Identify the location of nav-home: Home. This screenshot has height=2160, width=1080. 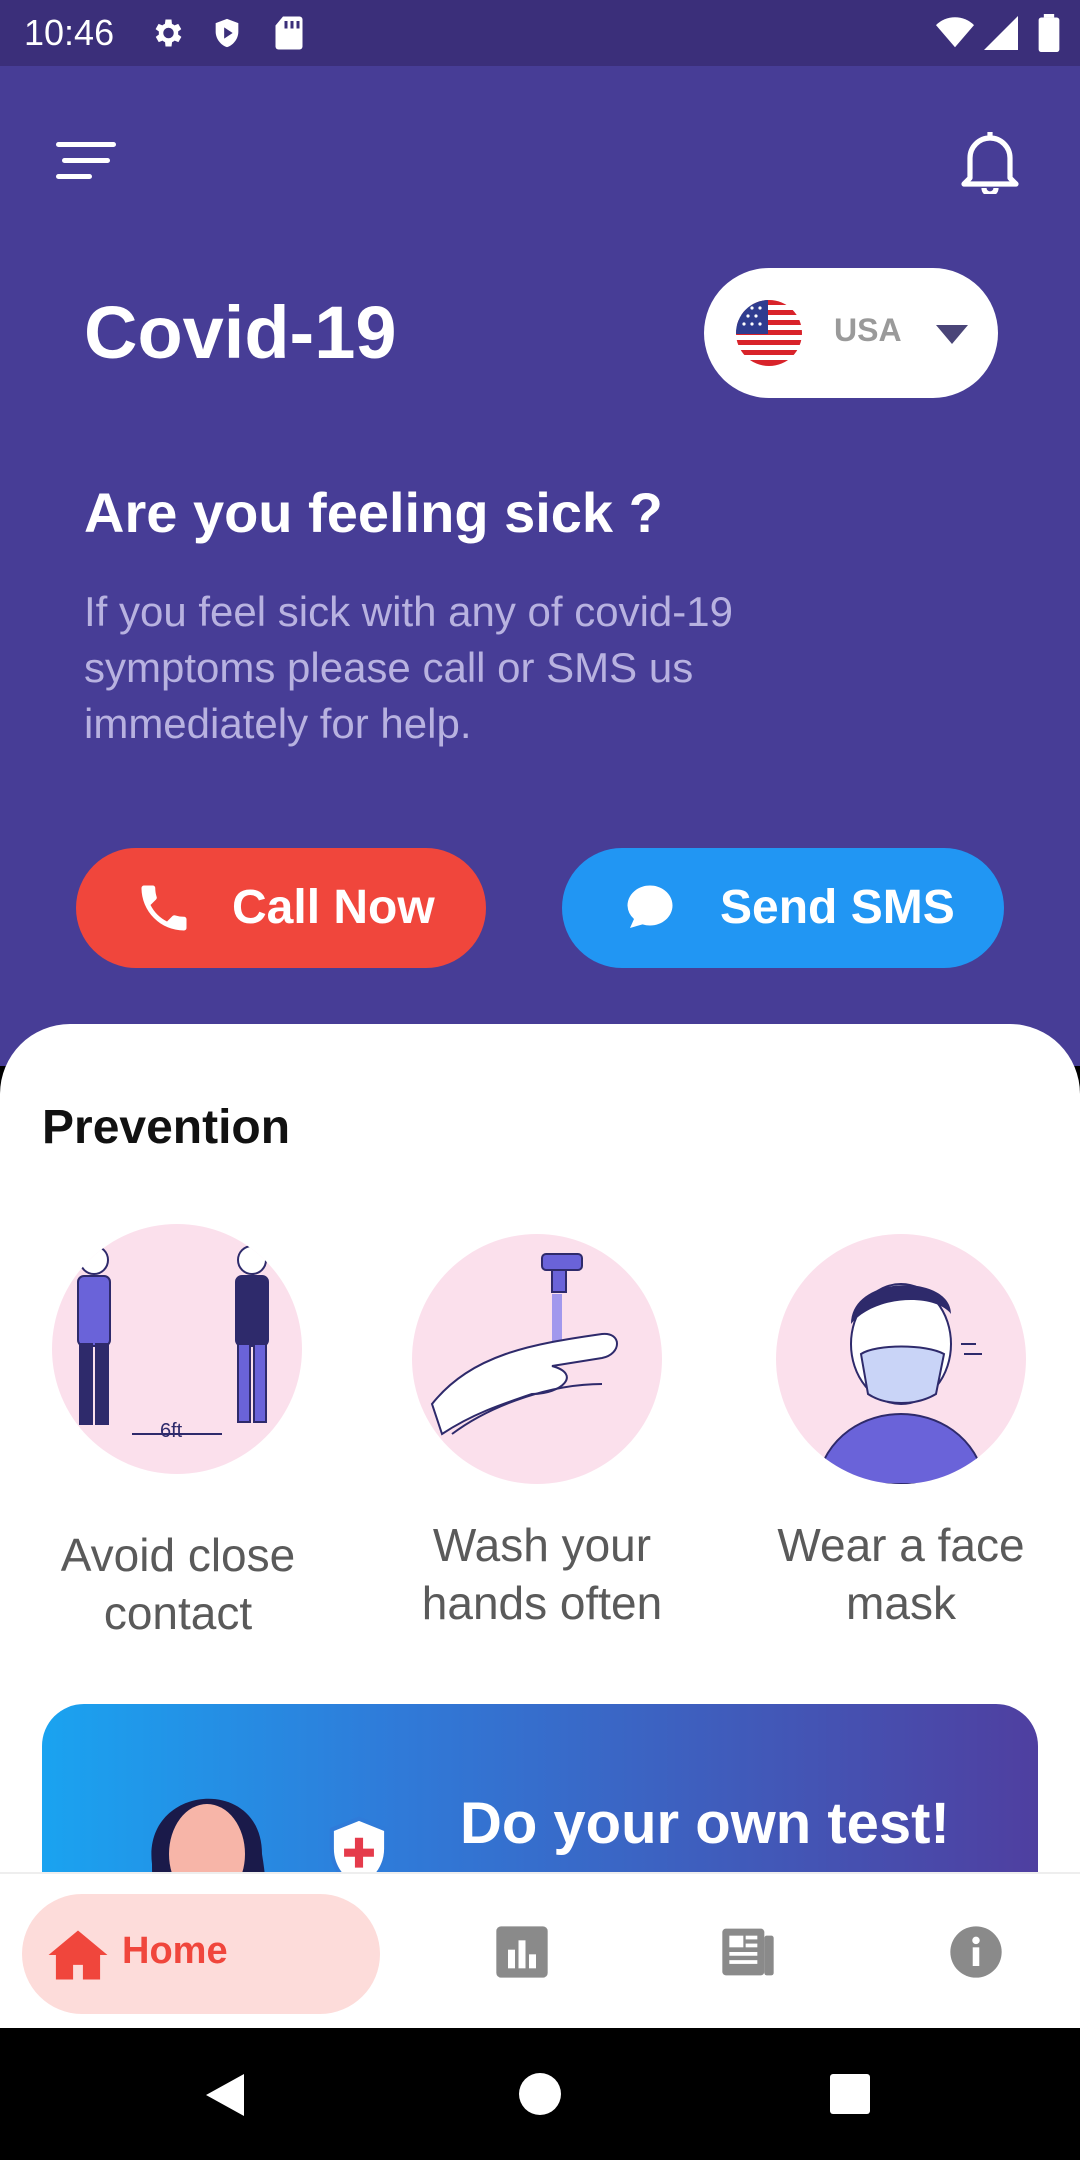
(201, 1954).